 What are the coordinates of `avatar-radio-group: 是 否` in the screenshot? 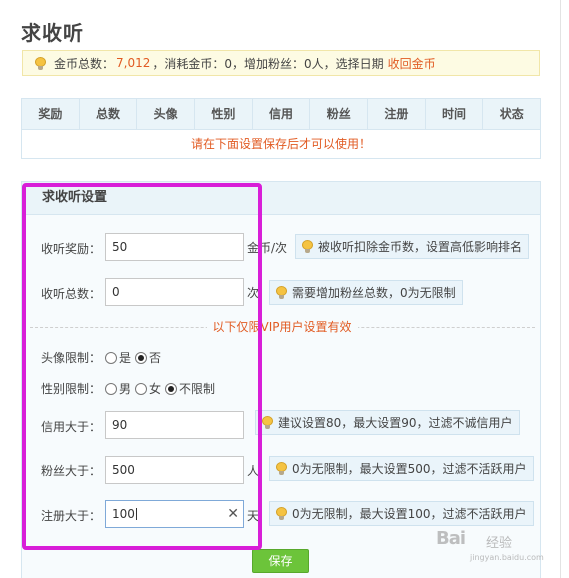 It's located at (135, 357).